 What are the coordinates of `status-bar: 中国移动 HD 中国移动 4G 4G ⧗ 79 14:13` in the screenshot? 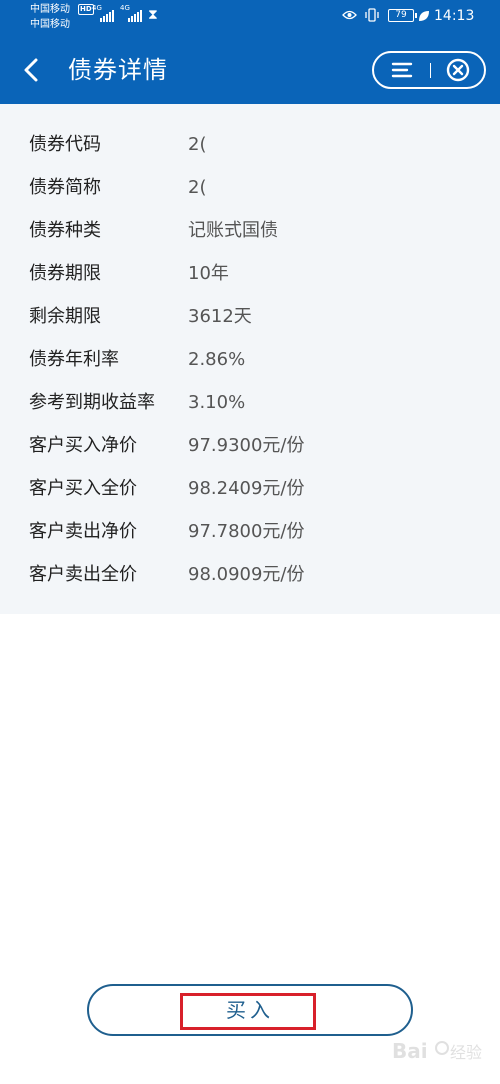 It's located at (250, 18).